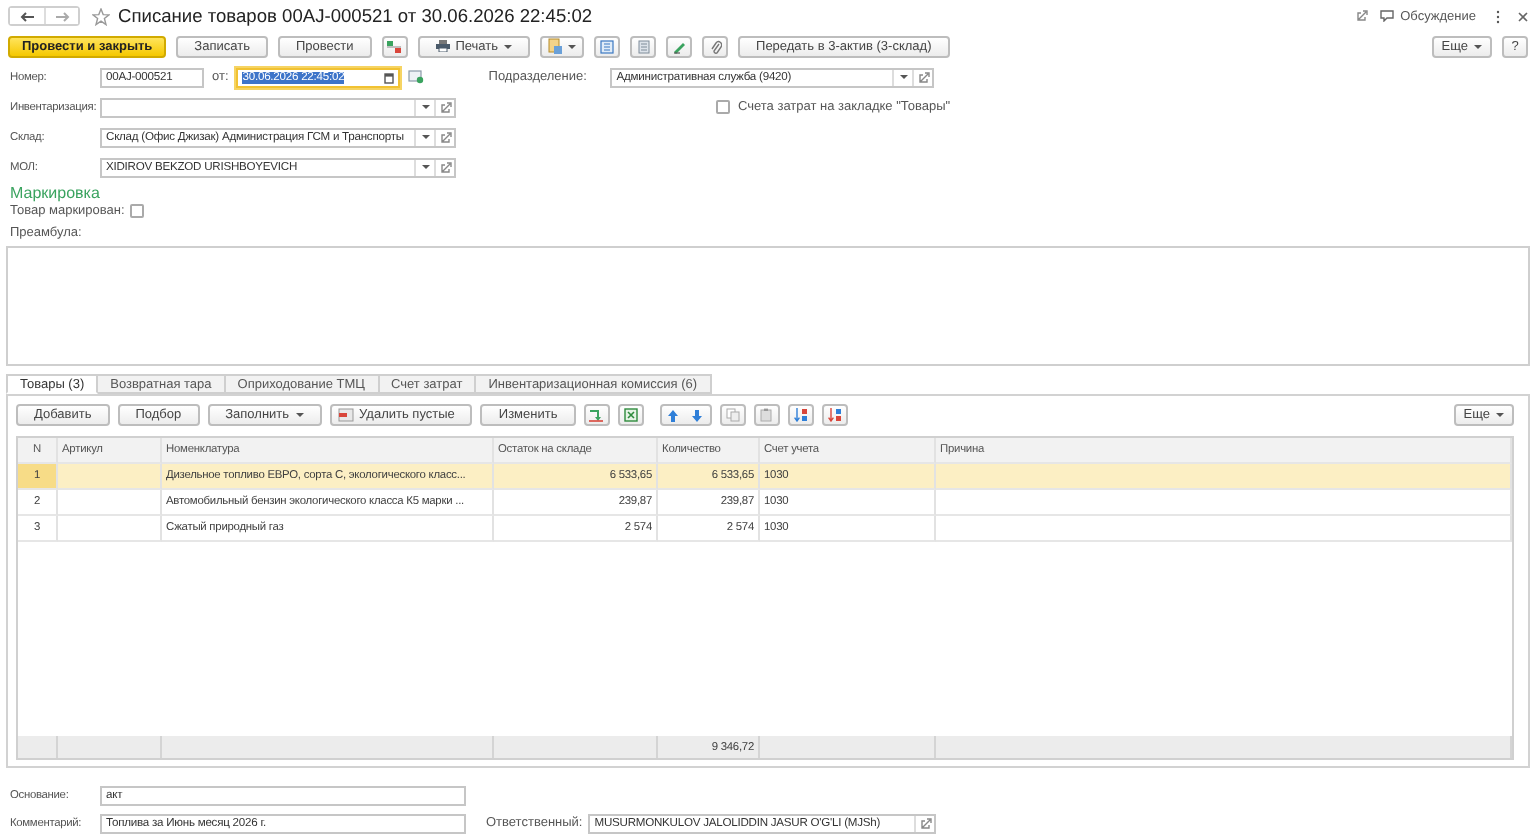 The image size is (1536, 840). I want to click on clipboard-icon, so click(766, 415).